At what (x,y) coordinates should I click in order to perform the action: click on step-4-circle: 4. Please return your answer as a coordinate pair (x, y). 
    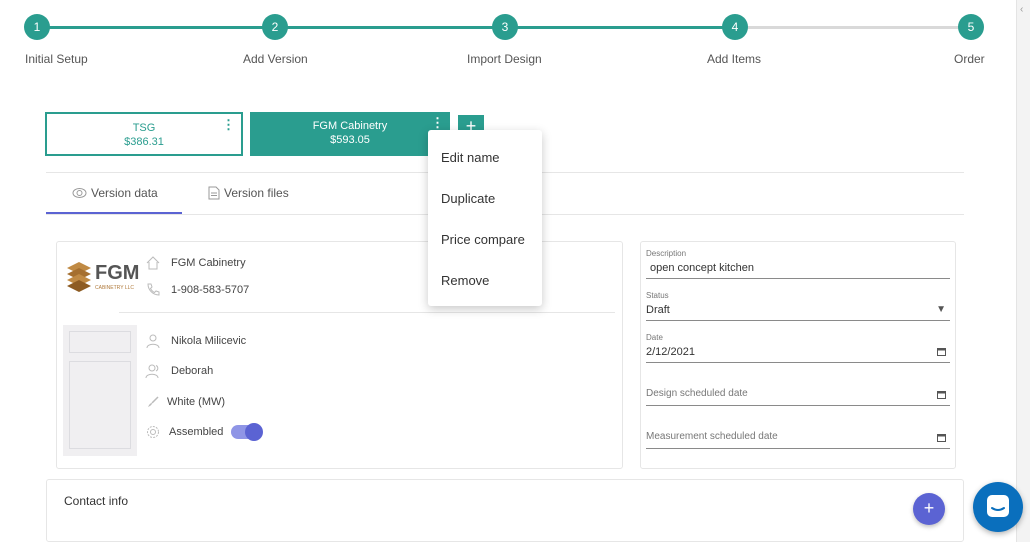
    Looking at the image, I should click on (735, 27).